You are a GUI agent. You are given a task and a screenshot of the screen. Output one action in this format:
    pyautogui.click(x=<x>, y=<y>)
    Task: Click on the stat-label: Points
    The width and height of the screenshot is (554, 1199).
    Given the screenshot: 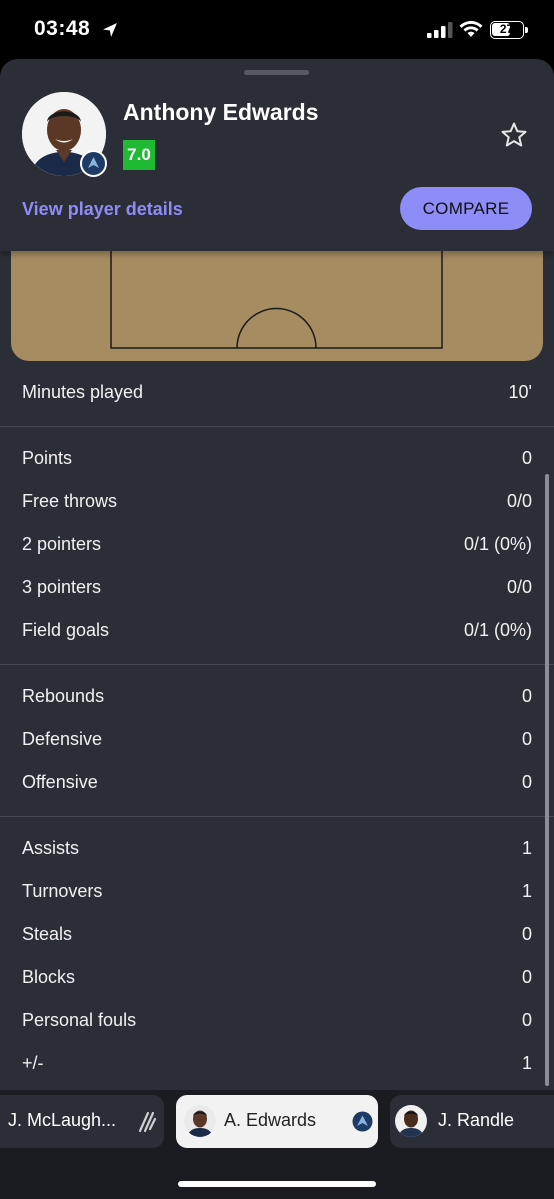 What is the action you would take?
    pyautogui.click(x=47, y=458)
    